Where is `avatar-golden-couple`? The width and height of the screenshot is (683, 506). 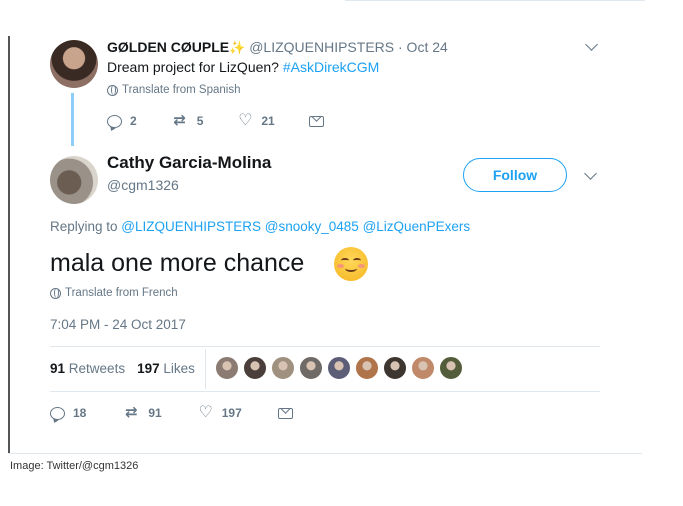 avatar-golden-couple is located at coordinates (74, 64).